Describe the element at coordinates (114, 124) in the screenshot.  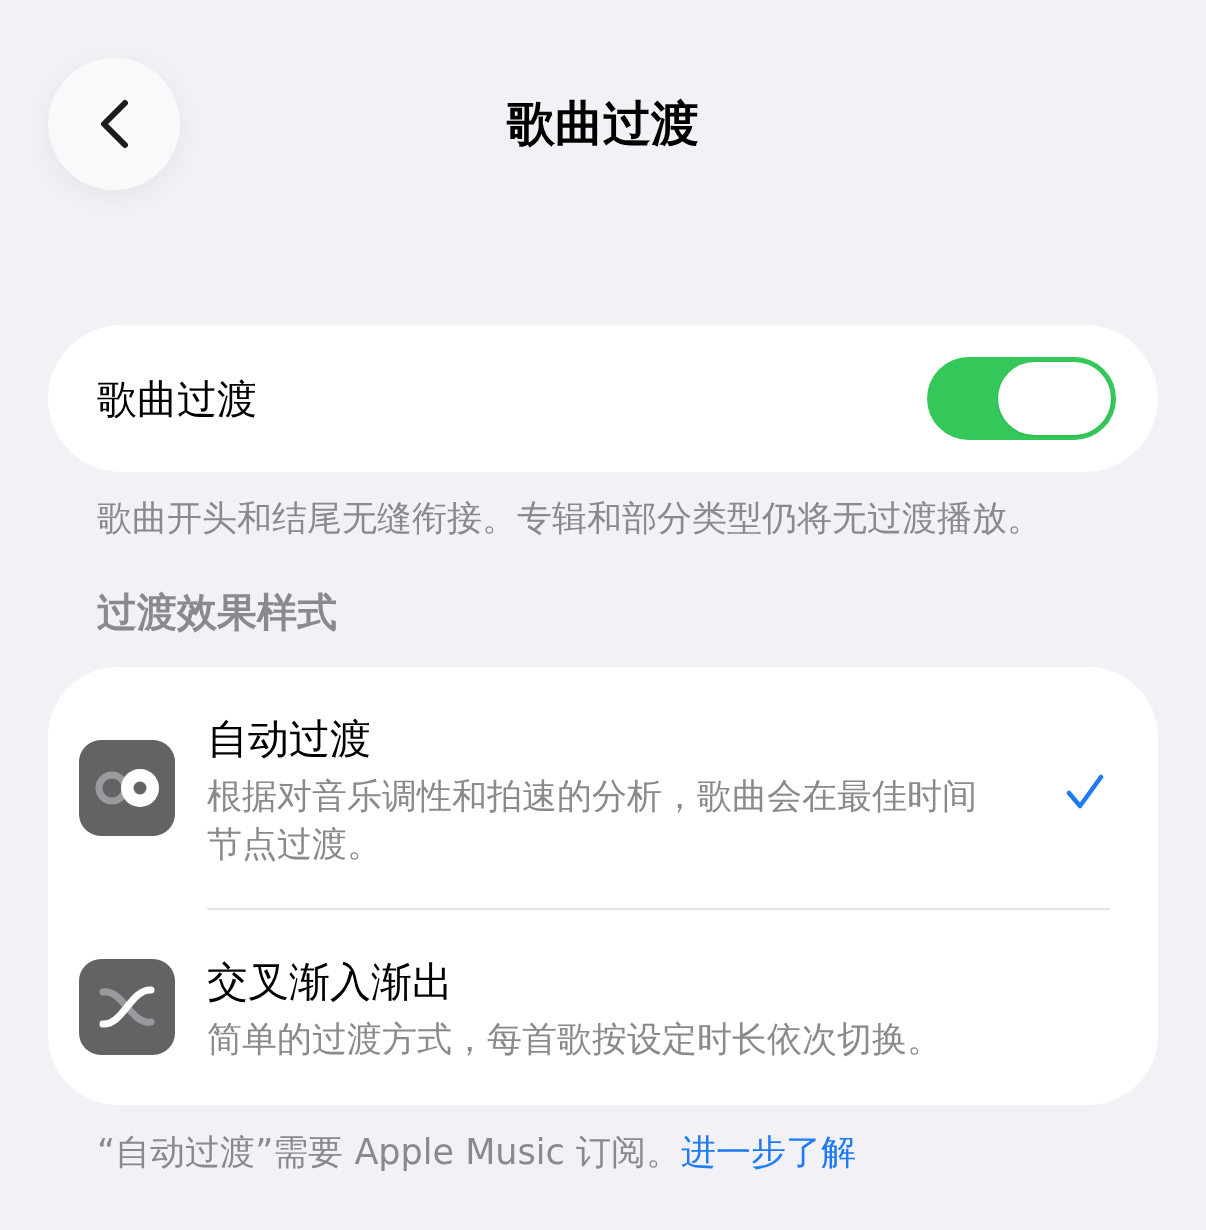
I see `back-chevron-icon` at that location.